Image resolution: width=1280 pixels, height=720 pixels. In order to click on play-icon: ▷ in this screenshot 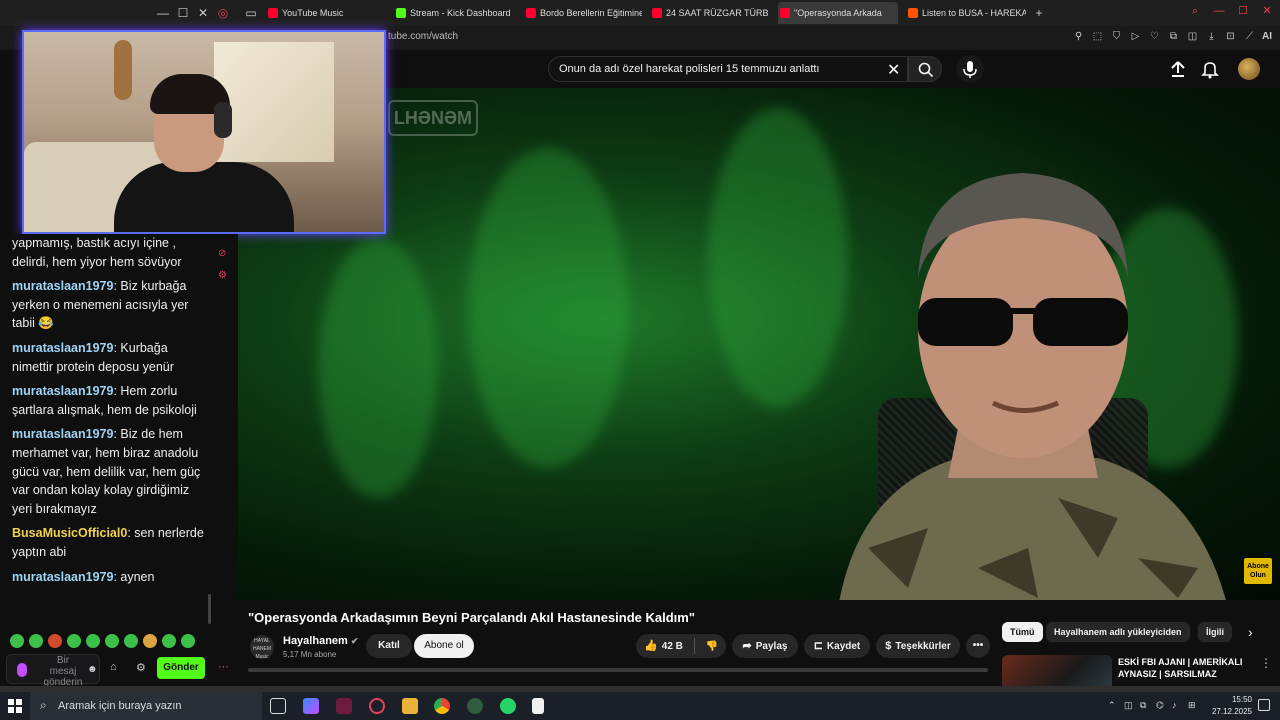, I will do `click(1135, 37)`.